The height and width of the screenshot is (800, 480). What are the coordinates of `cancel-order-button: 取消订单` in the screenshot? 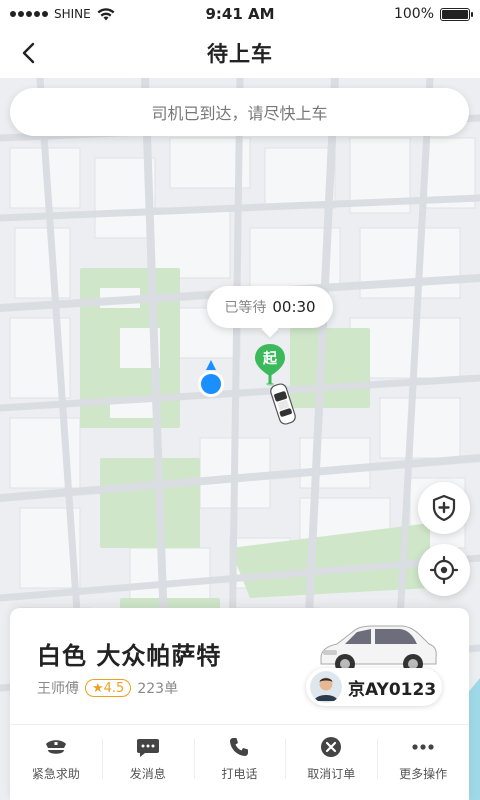 It's located at (331, 758).